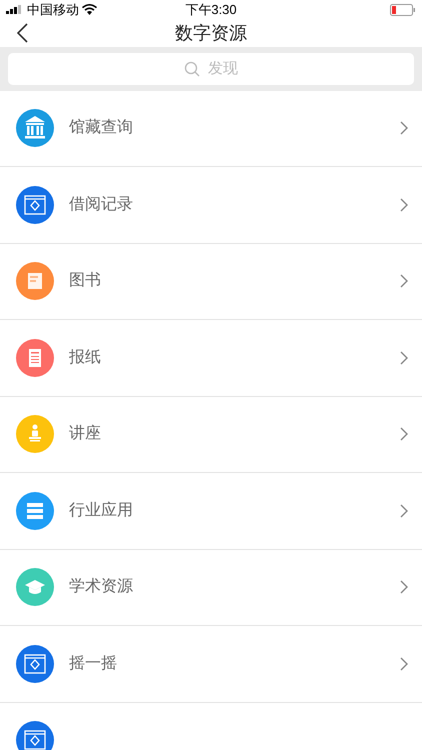  Describe the element at coordinates (101, 204) in the screenshot. I see `item-label: 借阅记录` at that location.